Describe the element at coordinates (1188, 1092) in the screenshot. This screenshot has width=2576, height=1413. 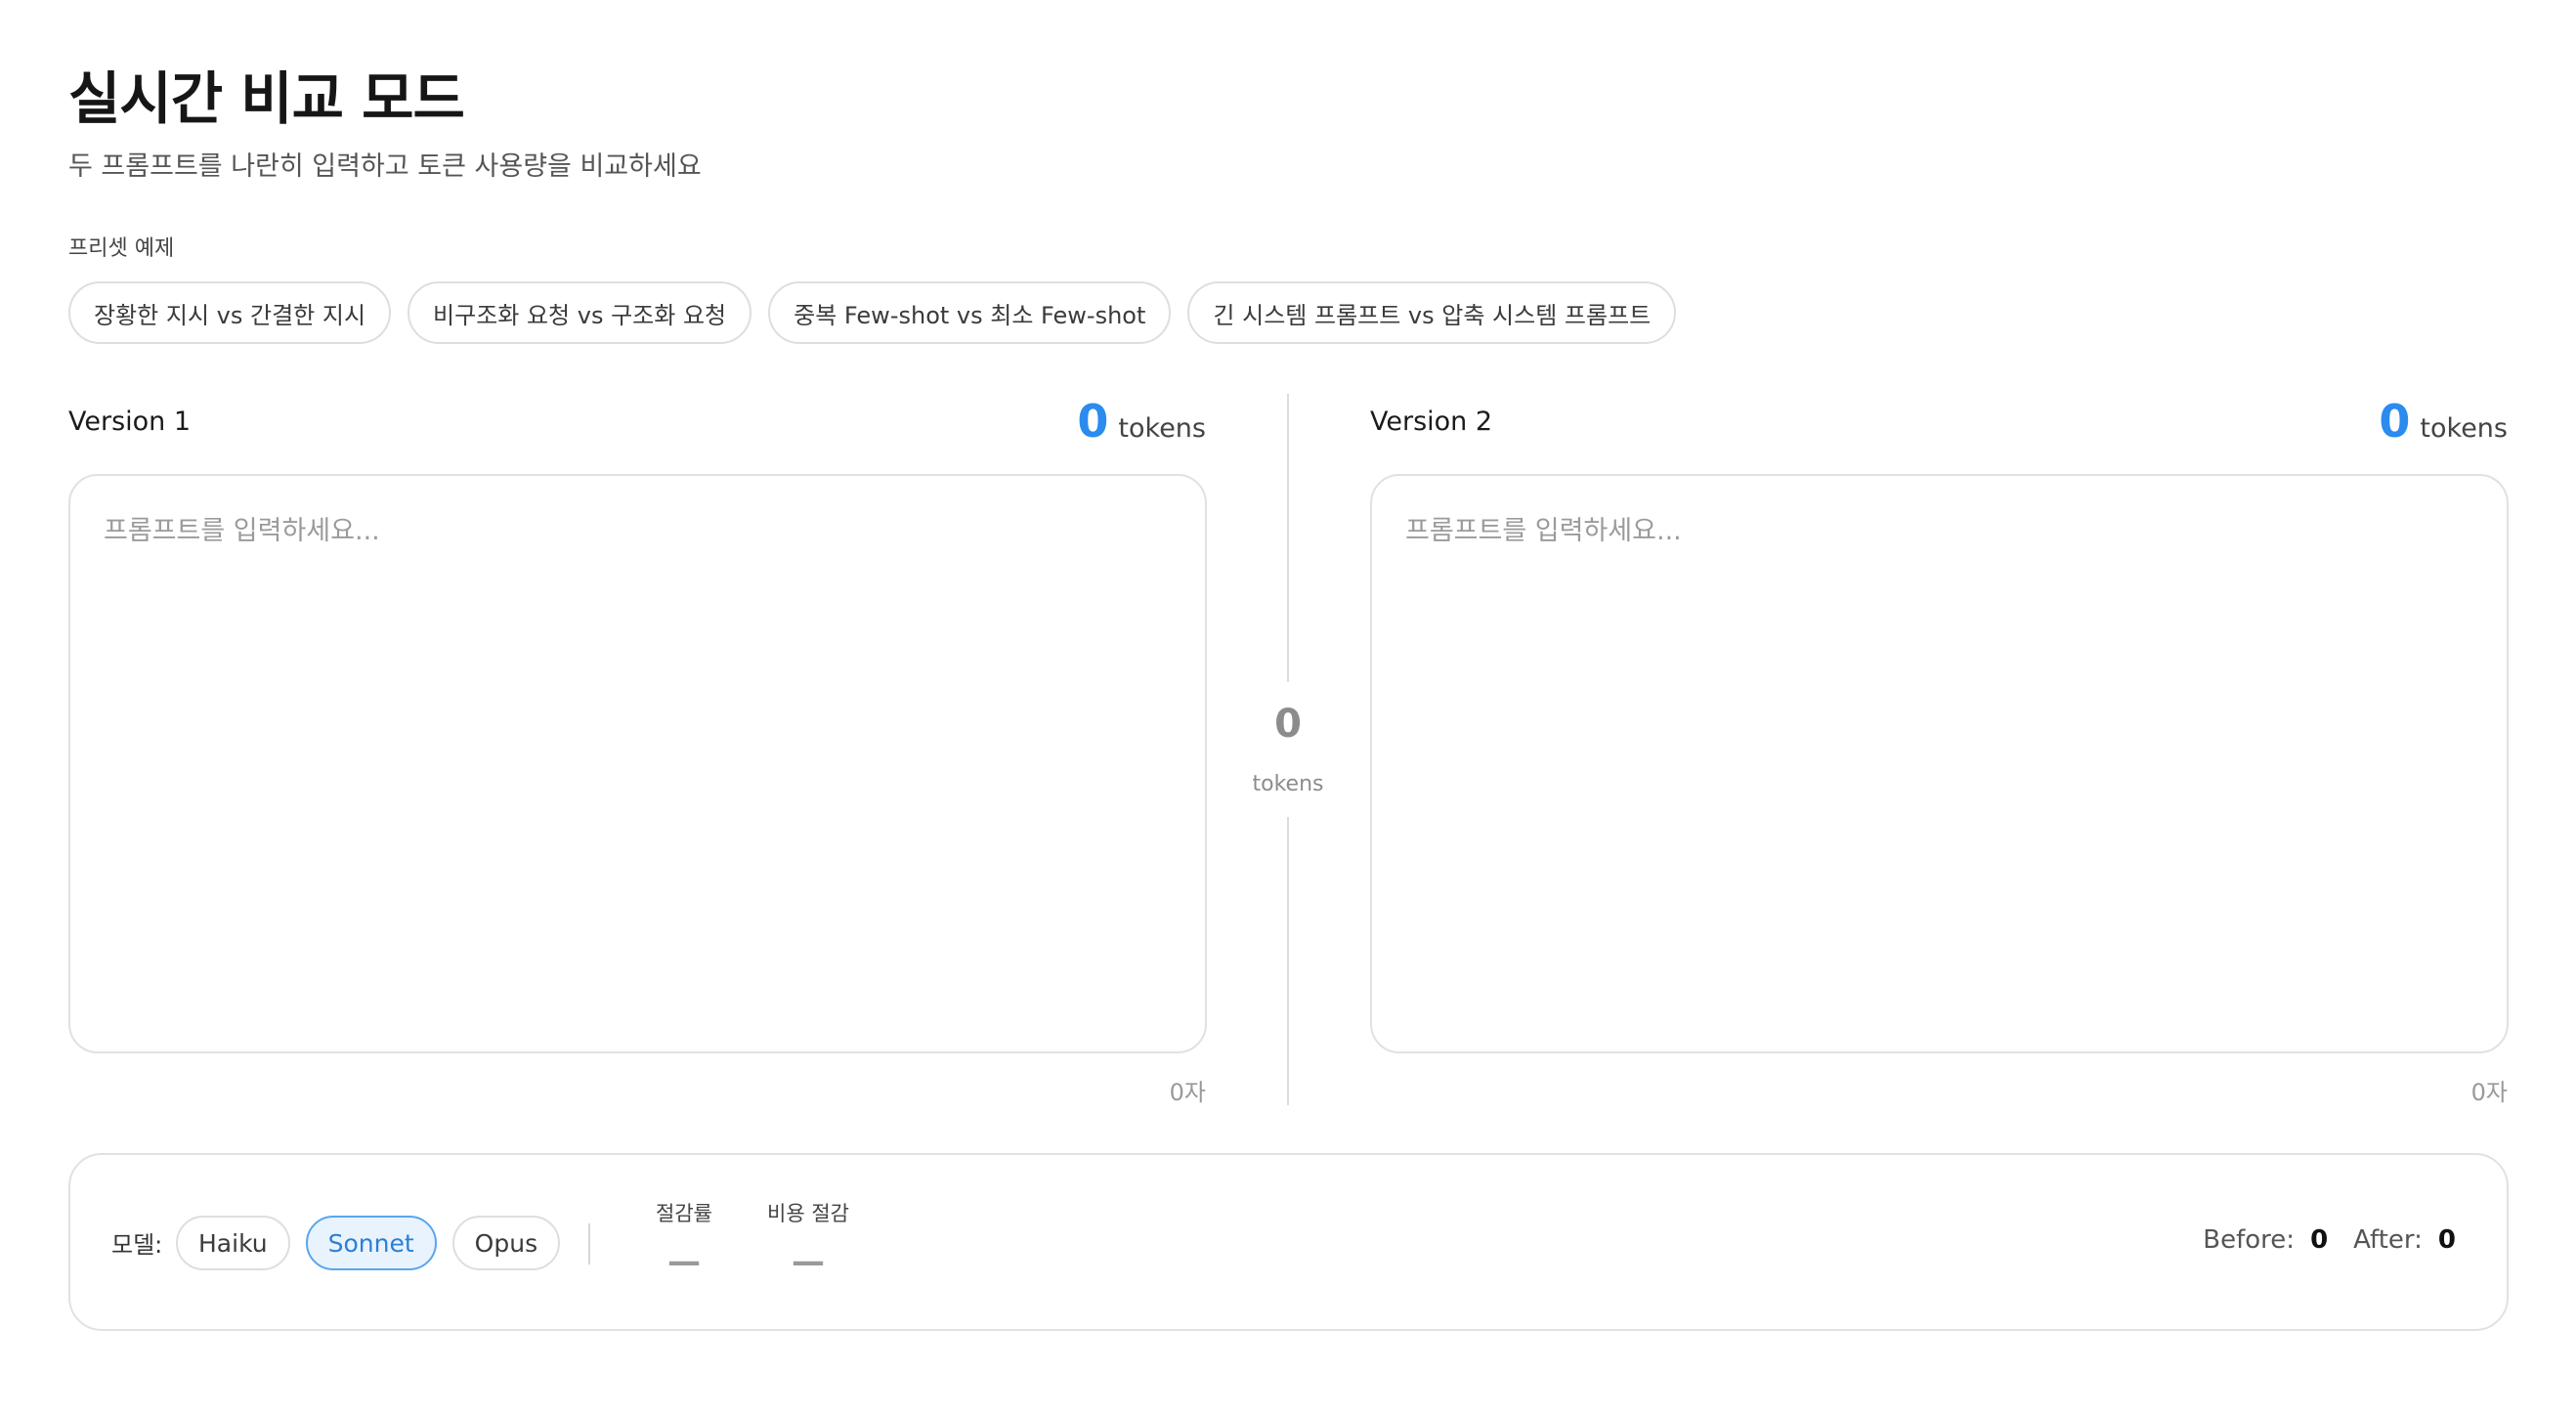
I see `version1-char-count: 0자` at that location.